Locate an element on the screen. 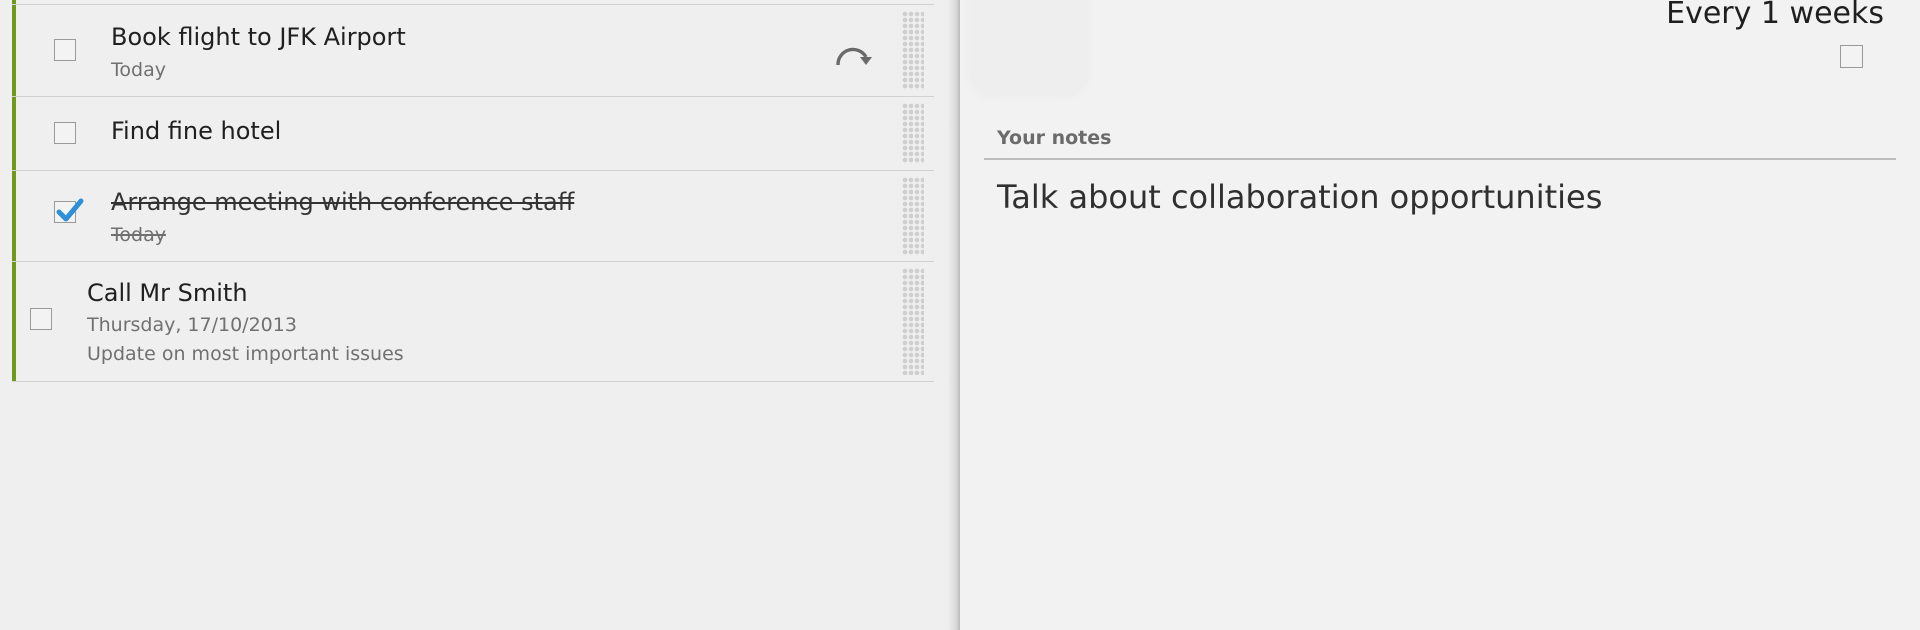  repeat-icon is located at coordinates (854, 56).